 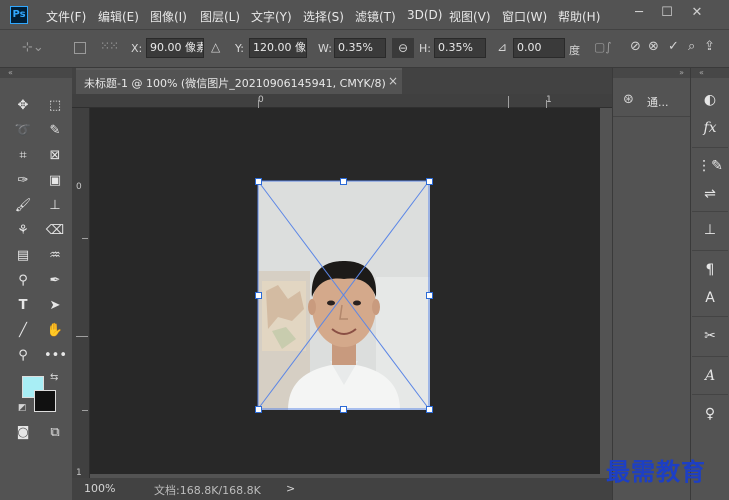 I want to click on screen-mode-icon: ⧉, so click(x=55, y=433).